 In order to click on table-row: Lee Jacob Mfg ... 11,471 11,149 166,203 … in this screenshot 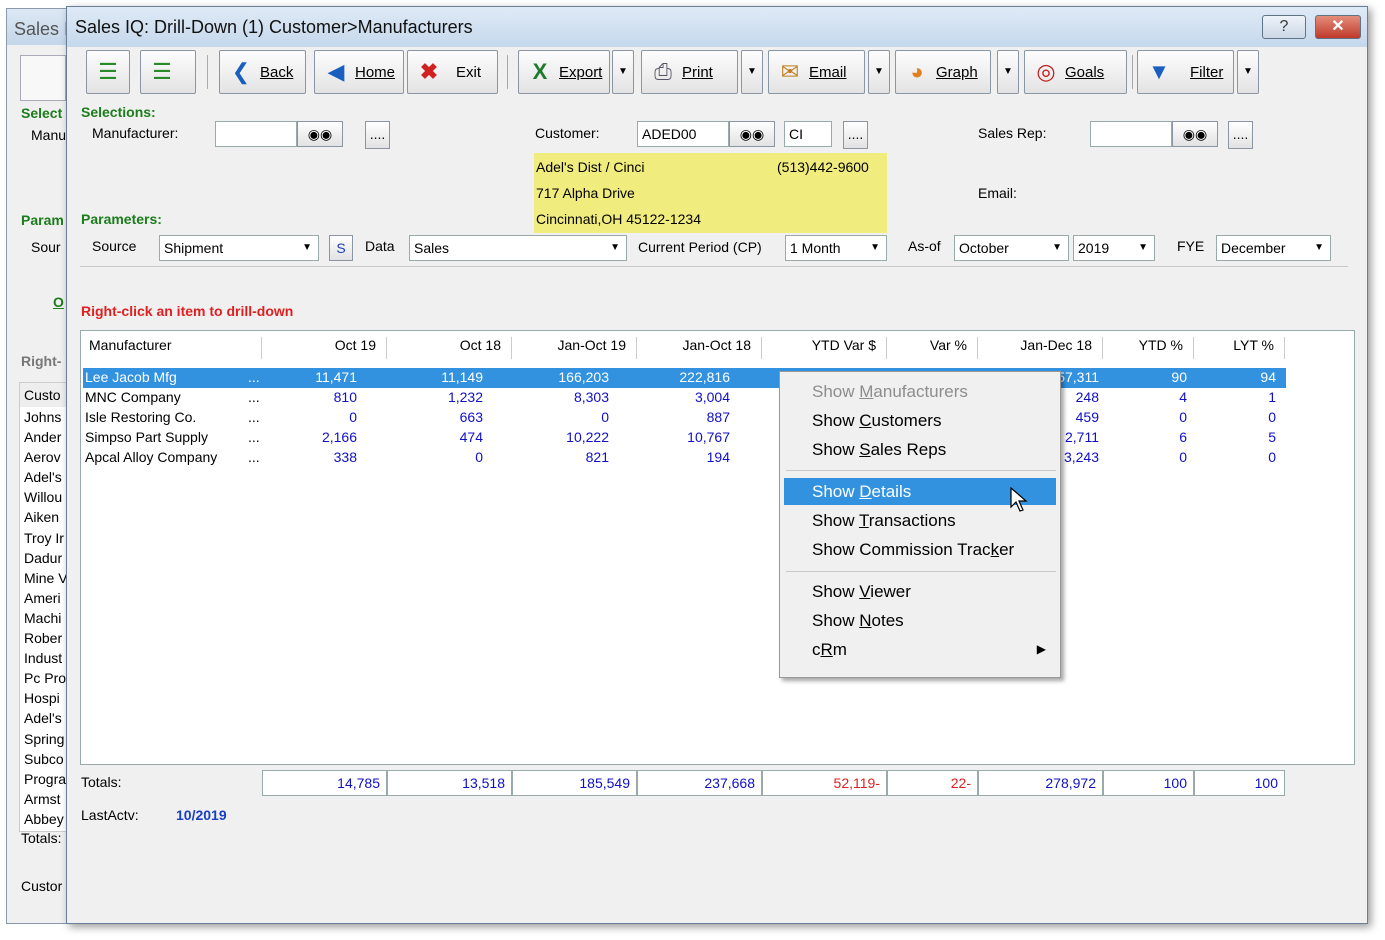, I will do `click(684, 378)`.